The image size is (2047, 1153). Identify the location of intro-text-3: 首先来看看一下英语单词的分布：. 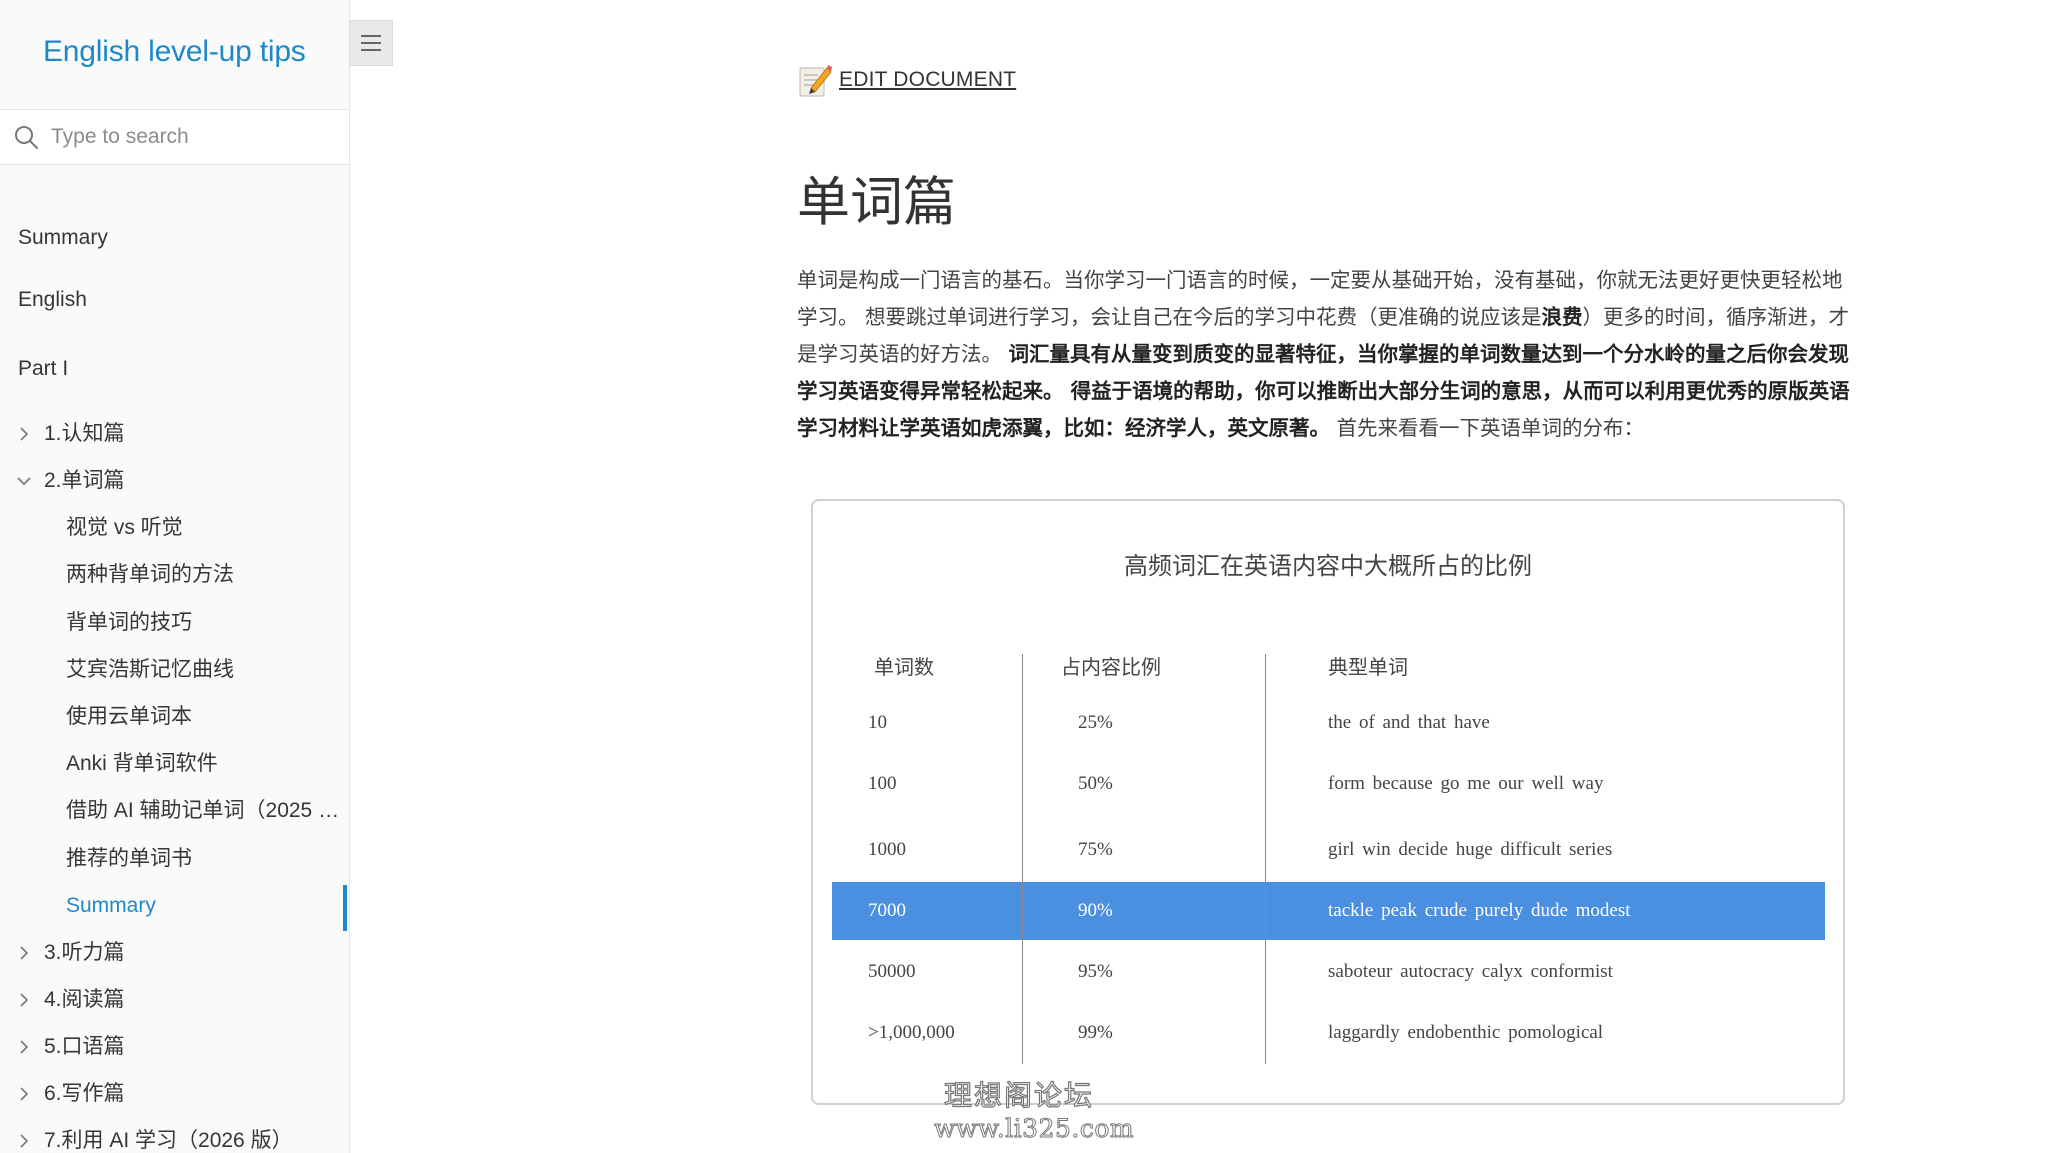
(1487, 428).